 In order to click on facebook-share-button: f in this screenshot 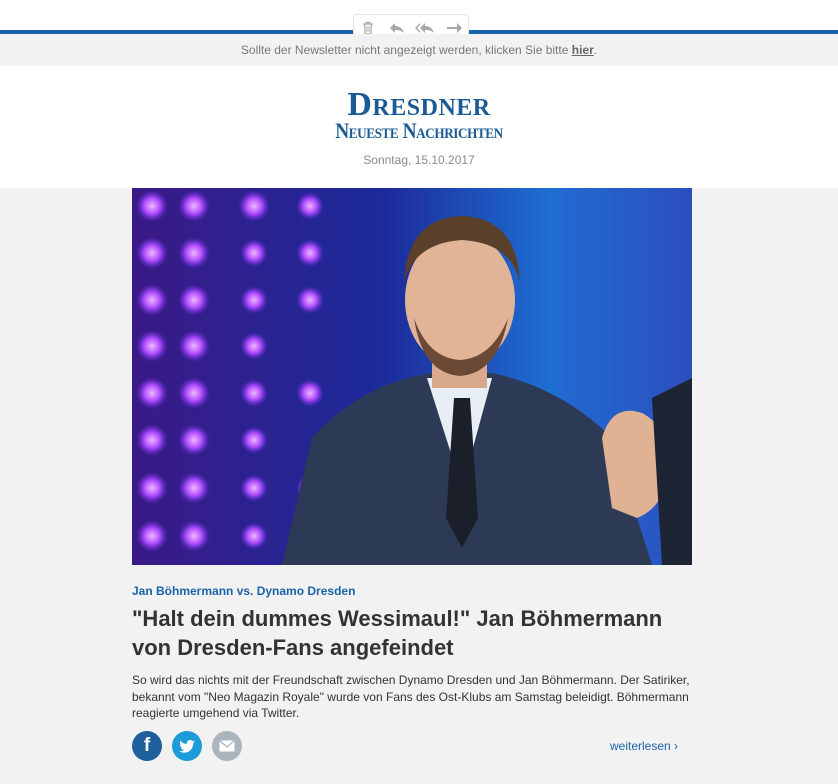, I will do `click(147, 746)`.